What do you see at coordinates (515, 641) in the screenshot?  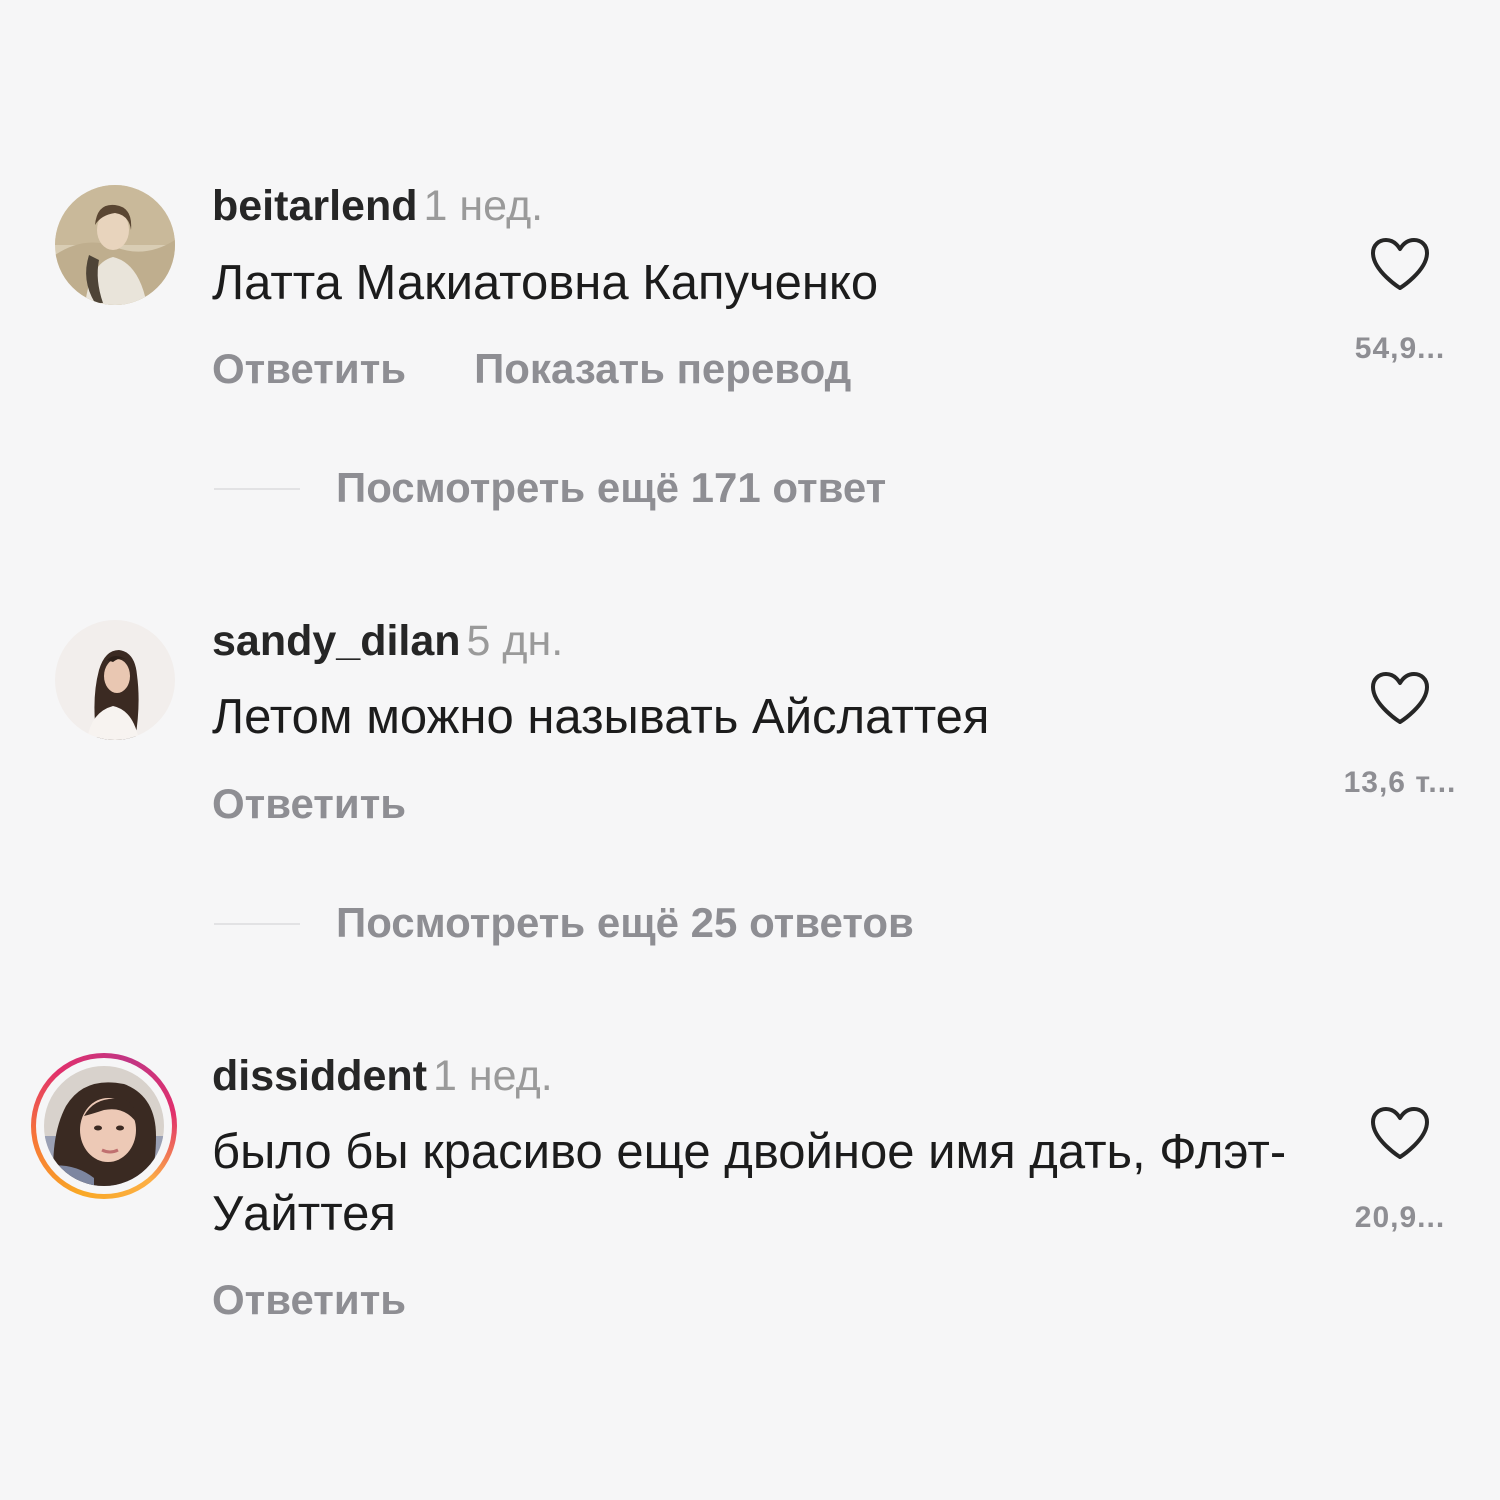 I see `comment-time: 5 дн.` at bounding box center [515, 641].